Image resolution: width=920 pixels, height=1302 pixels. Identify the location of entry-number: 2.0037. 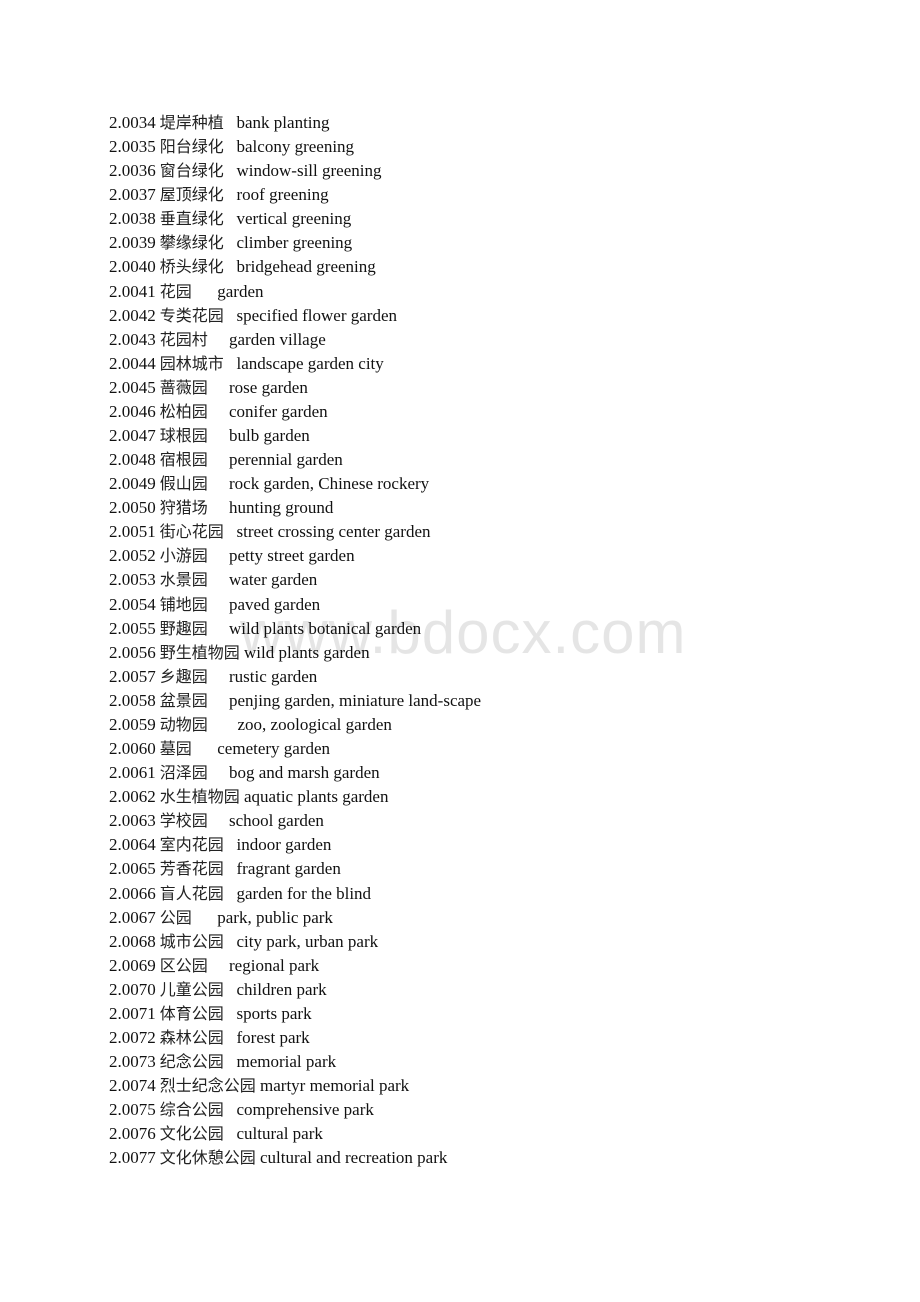
(132, 195).